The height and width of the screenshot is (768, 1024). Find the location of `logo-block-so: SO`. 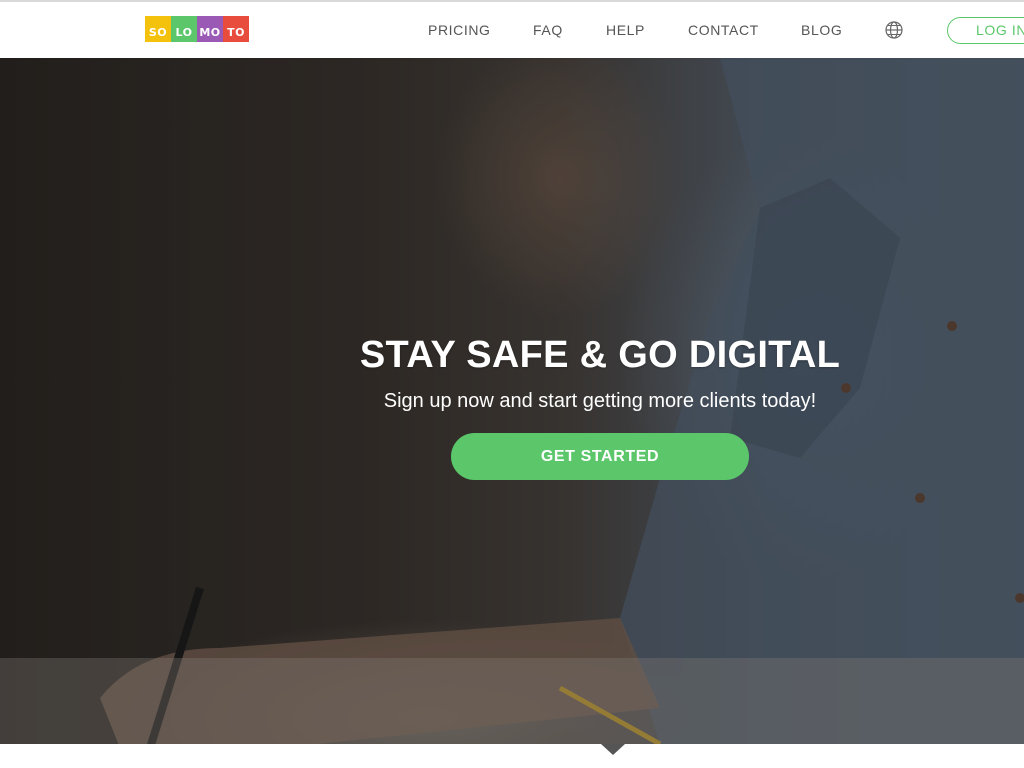

logo-block-so: SO is located at coordinates (158, 29).